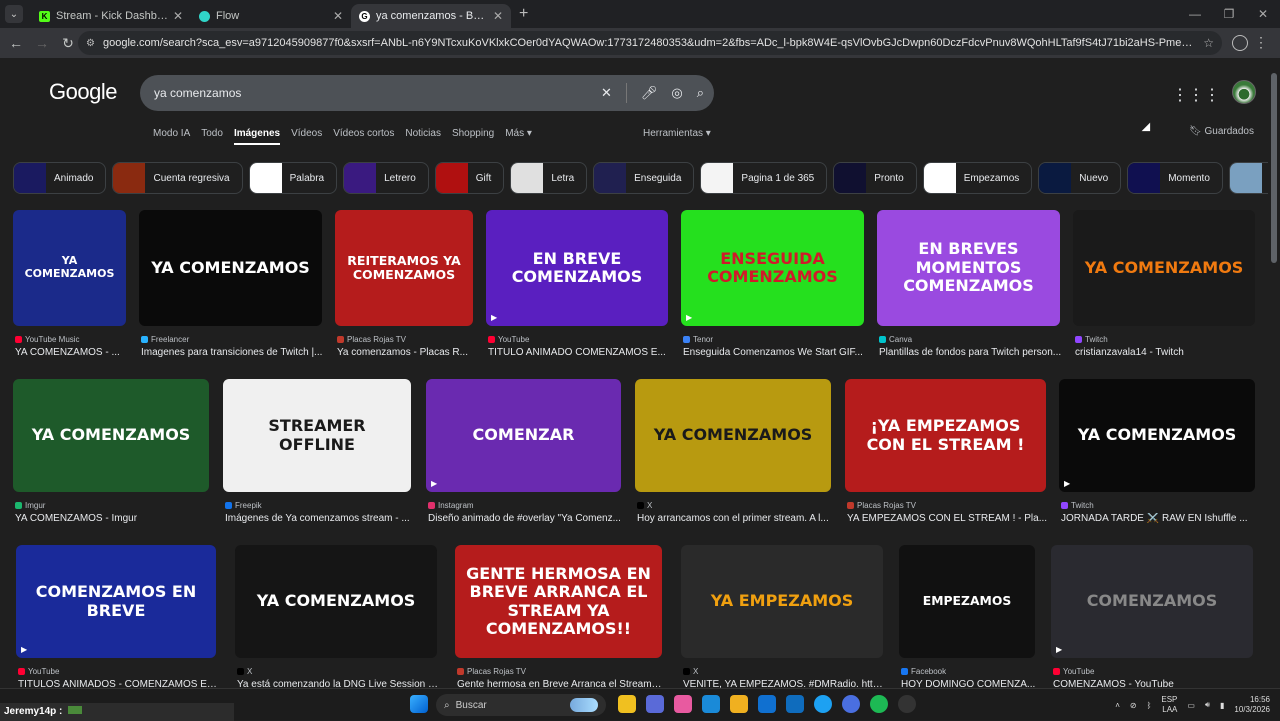 This screenshot has height=721, width=1280. I want to click on taskbar-search: ⌕ Buscar, so click(521, 705).